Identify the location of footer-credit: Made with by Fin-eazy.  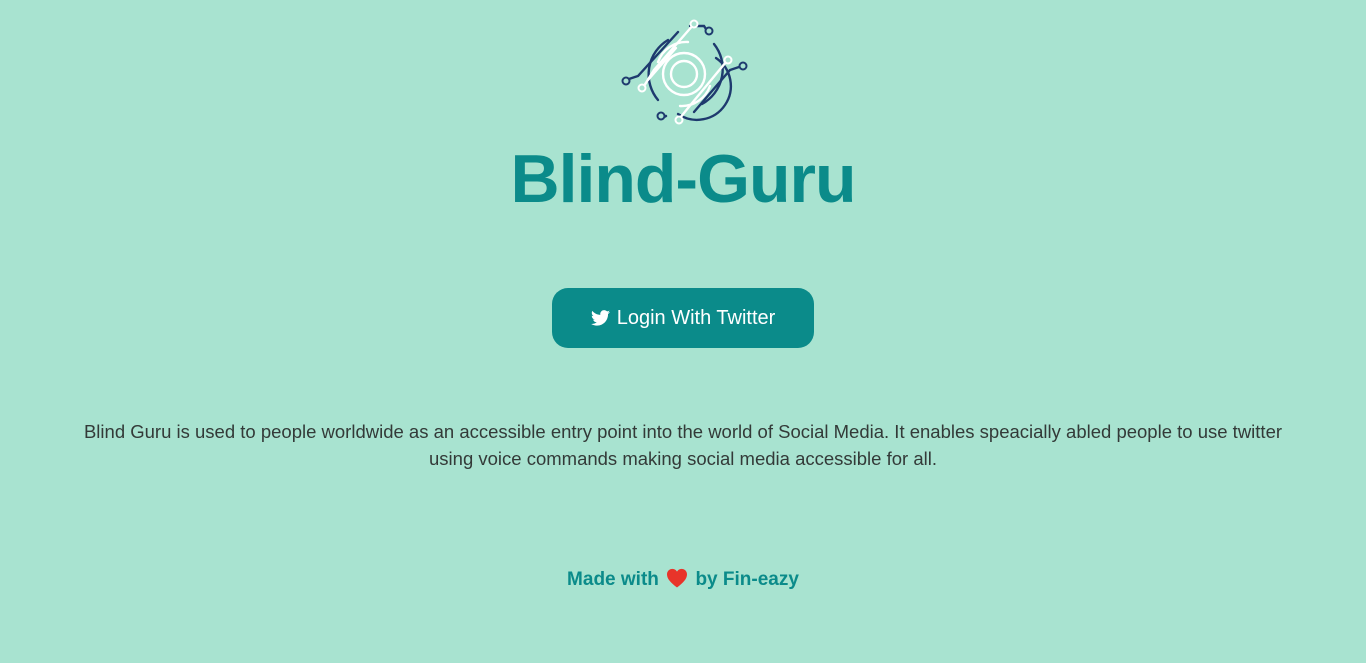
(683, 580).